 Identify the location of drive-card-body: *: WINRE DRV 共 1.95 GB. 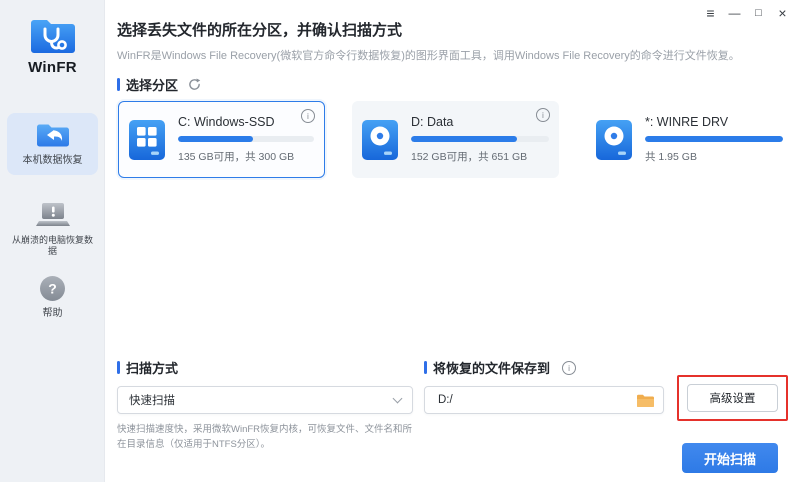
(714, 139).